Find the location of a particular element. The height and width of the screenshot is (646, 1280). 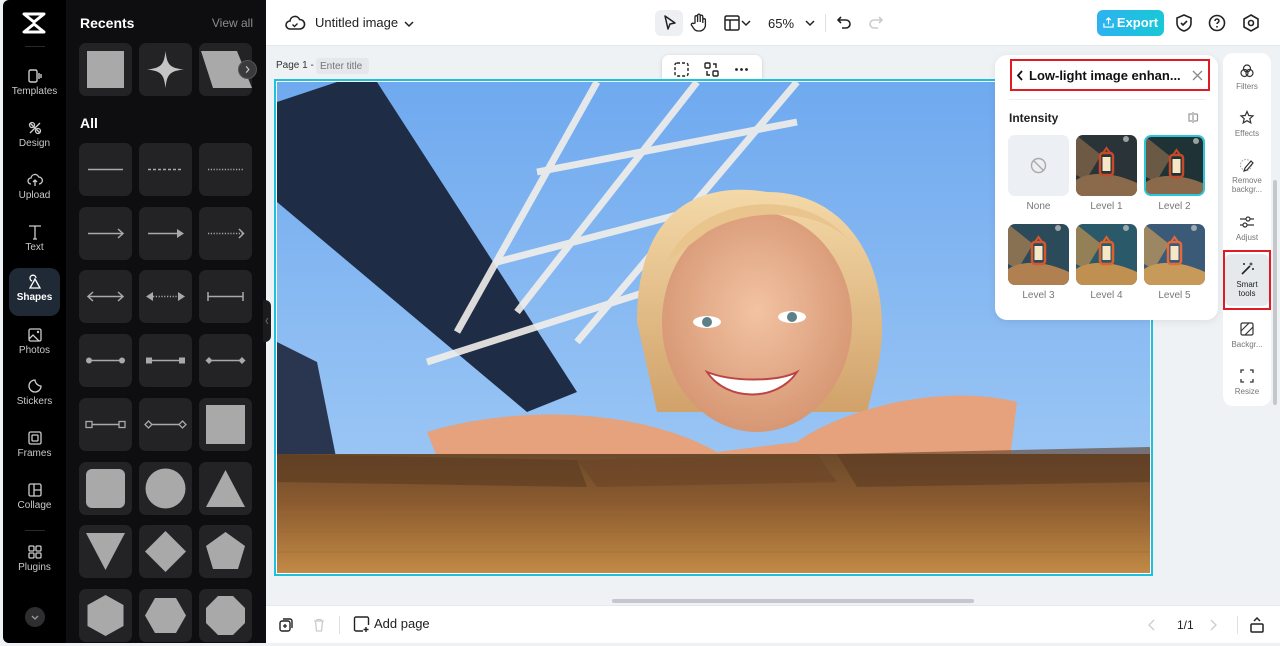

shape-hollow-square-end-line is located at coordinates (105, 424).